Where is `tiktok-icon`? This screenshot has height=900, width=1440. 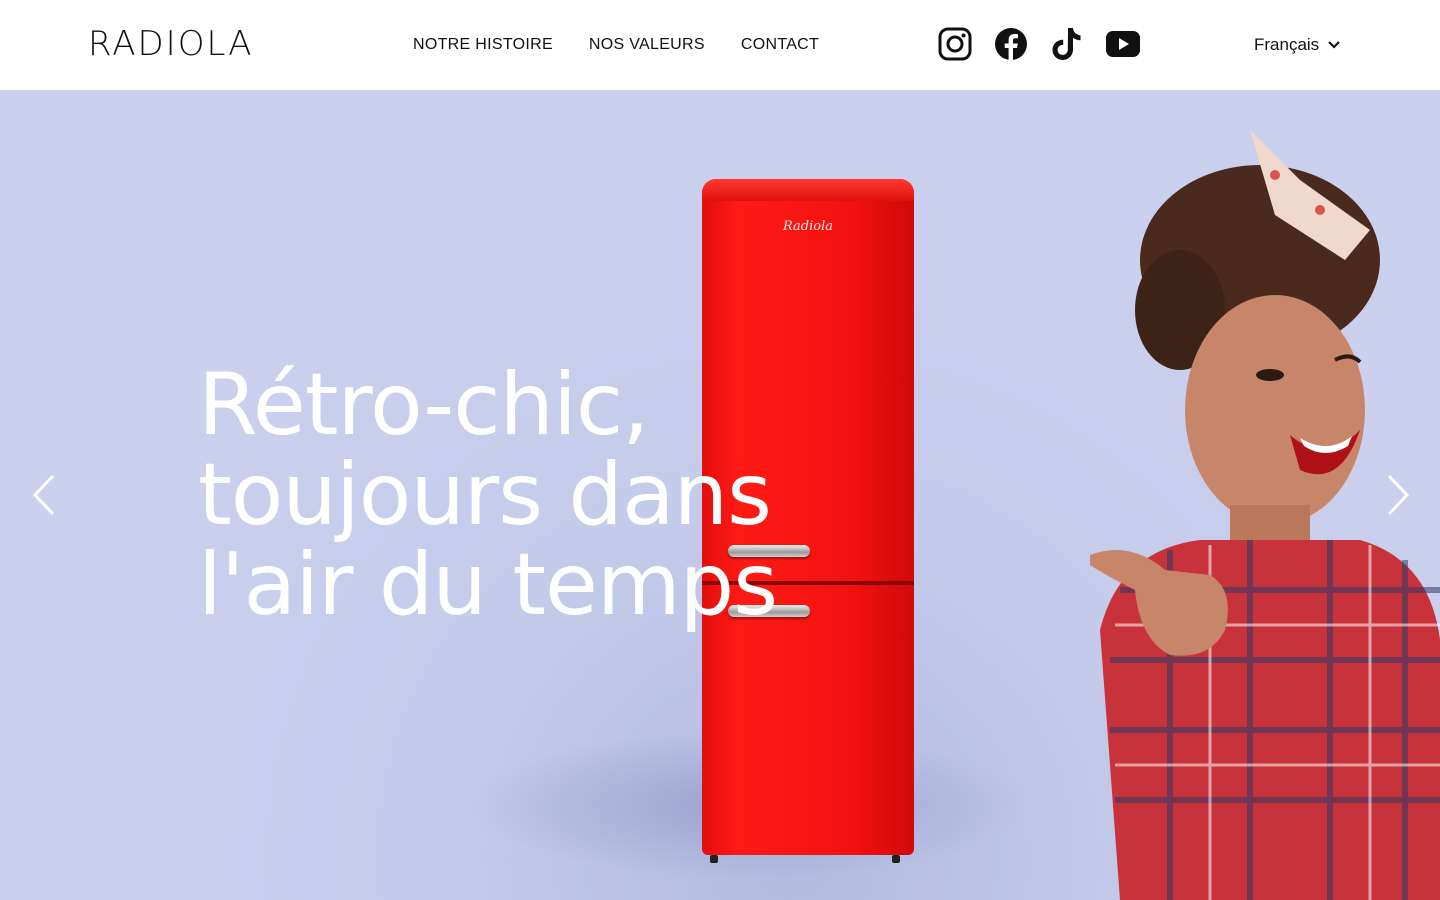 tiktok-icon is located at coordinates (1067, 44).